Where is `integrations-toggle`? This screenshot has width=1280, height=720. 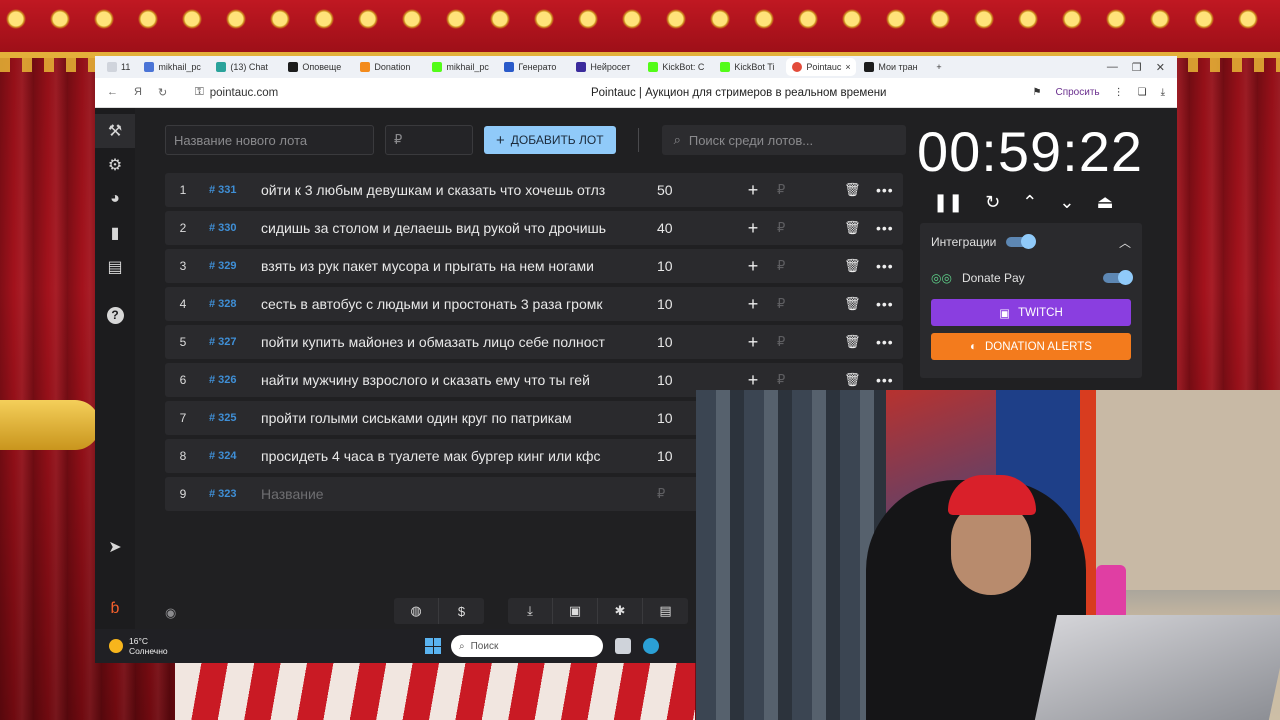
integrations-toggle is located at coordinates (1021, 241).